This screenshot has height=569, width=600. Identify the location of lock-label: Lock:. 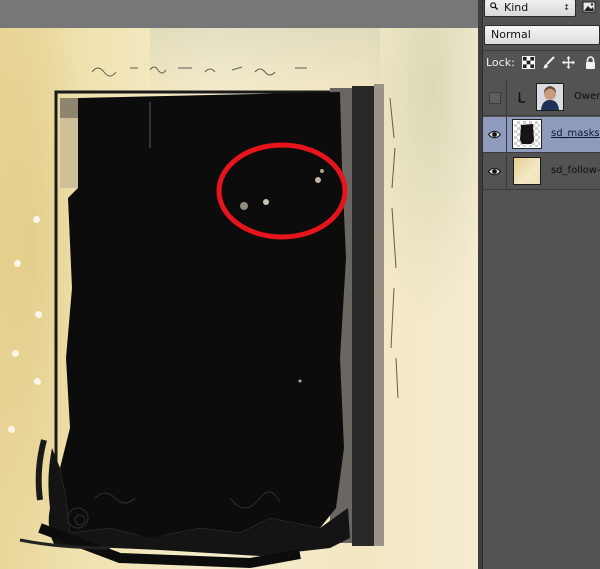
(500, 62).